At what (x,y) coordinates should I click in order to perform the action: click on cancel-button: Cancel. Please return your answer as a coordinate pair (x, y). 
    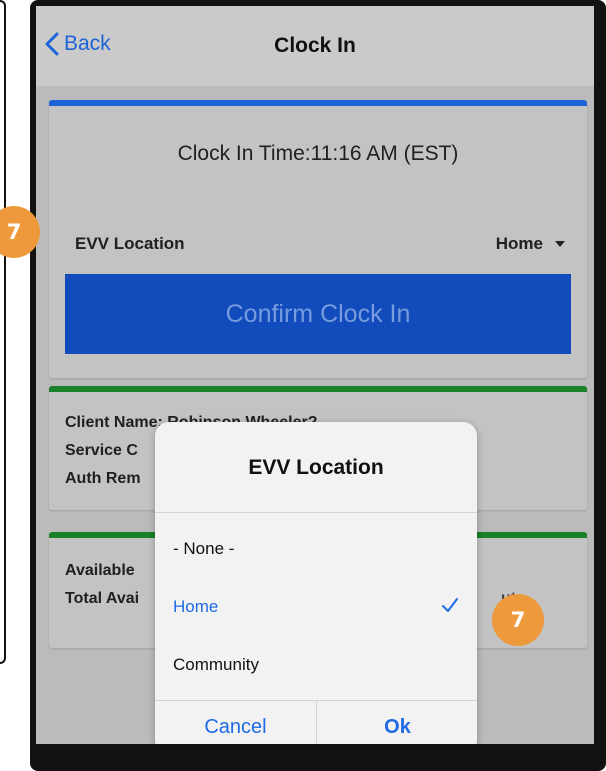
    Looking at the image, I should click on (235, 722).